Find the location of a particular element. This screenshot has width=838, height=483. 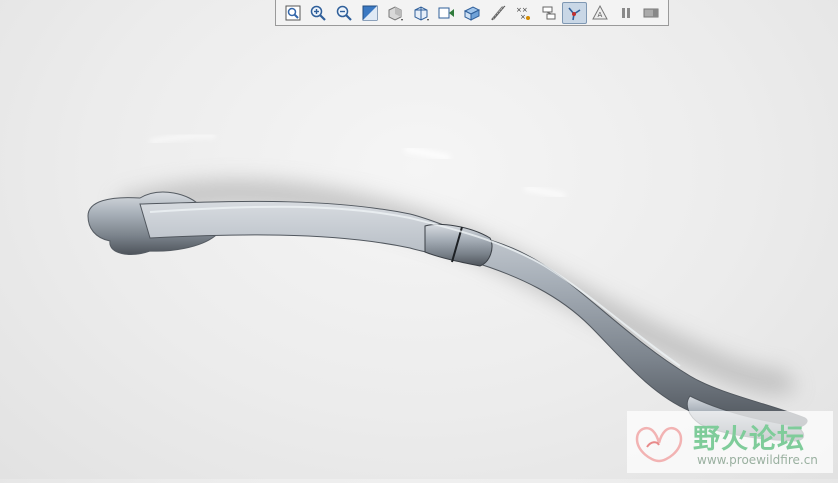

repaint-button is located at coordinates (370, 13).